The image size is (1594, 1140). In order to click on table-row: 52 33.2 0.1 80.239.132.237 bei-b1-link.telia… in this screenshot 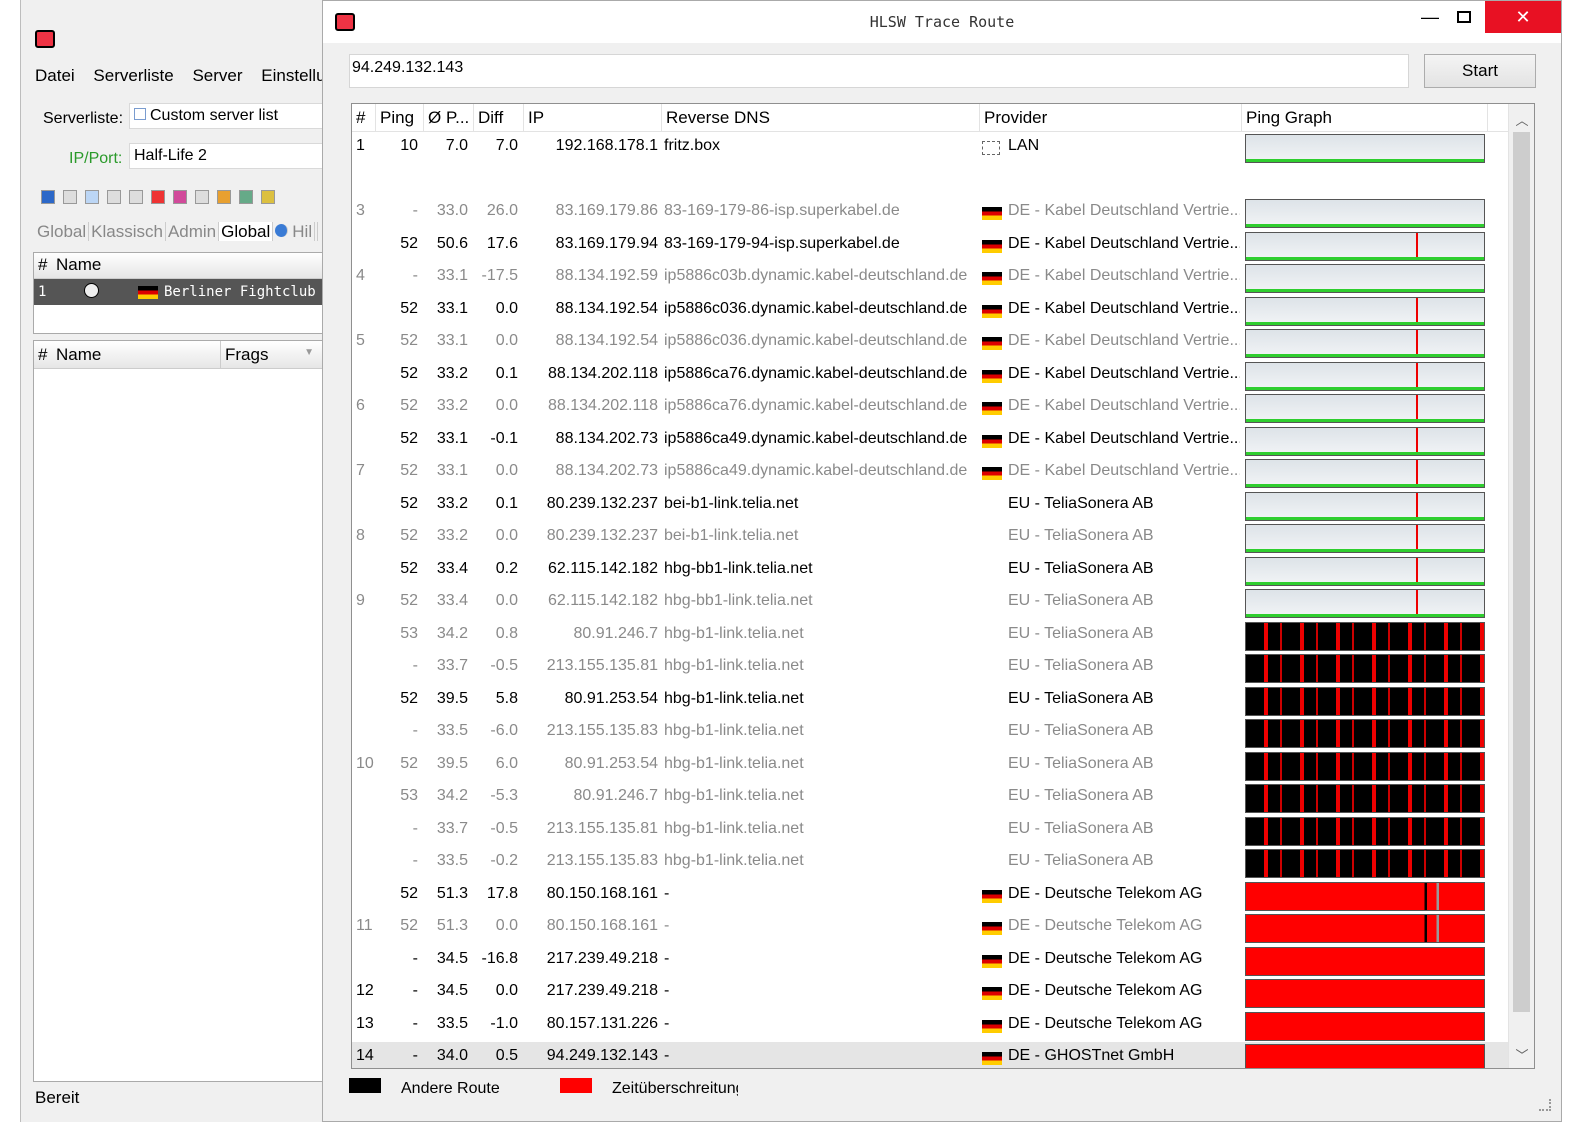, I will do `click(930, 506)`.